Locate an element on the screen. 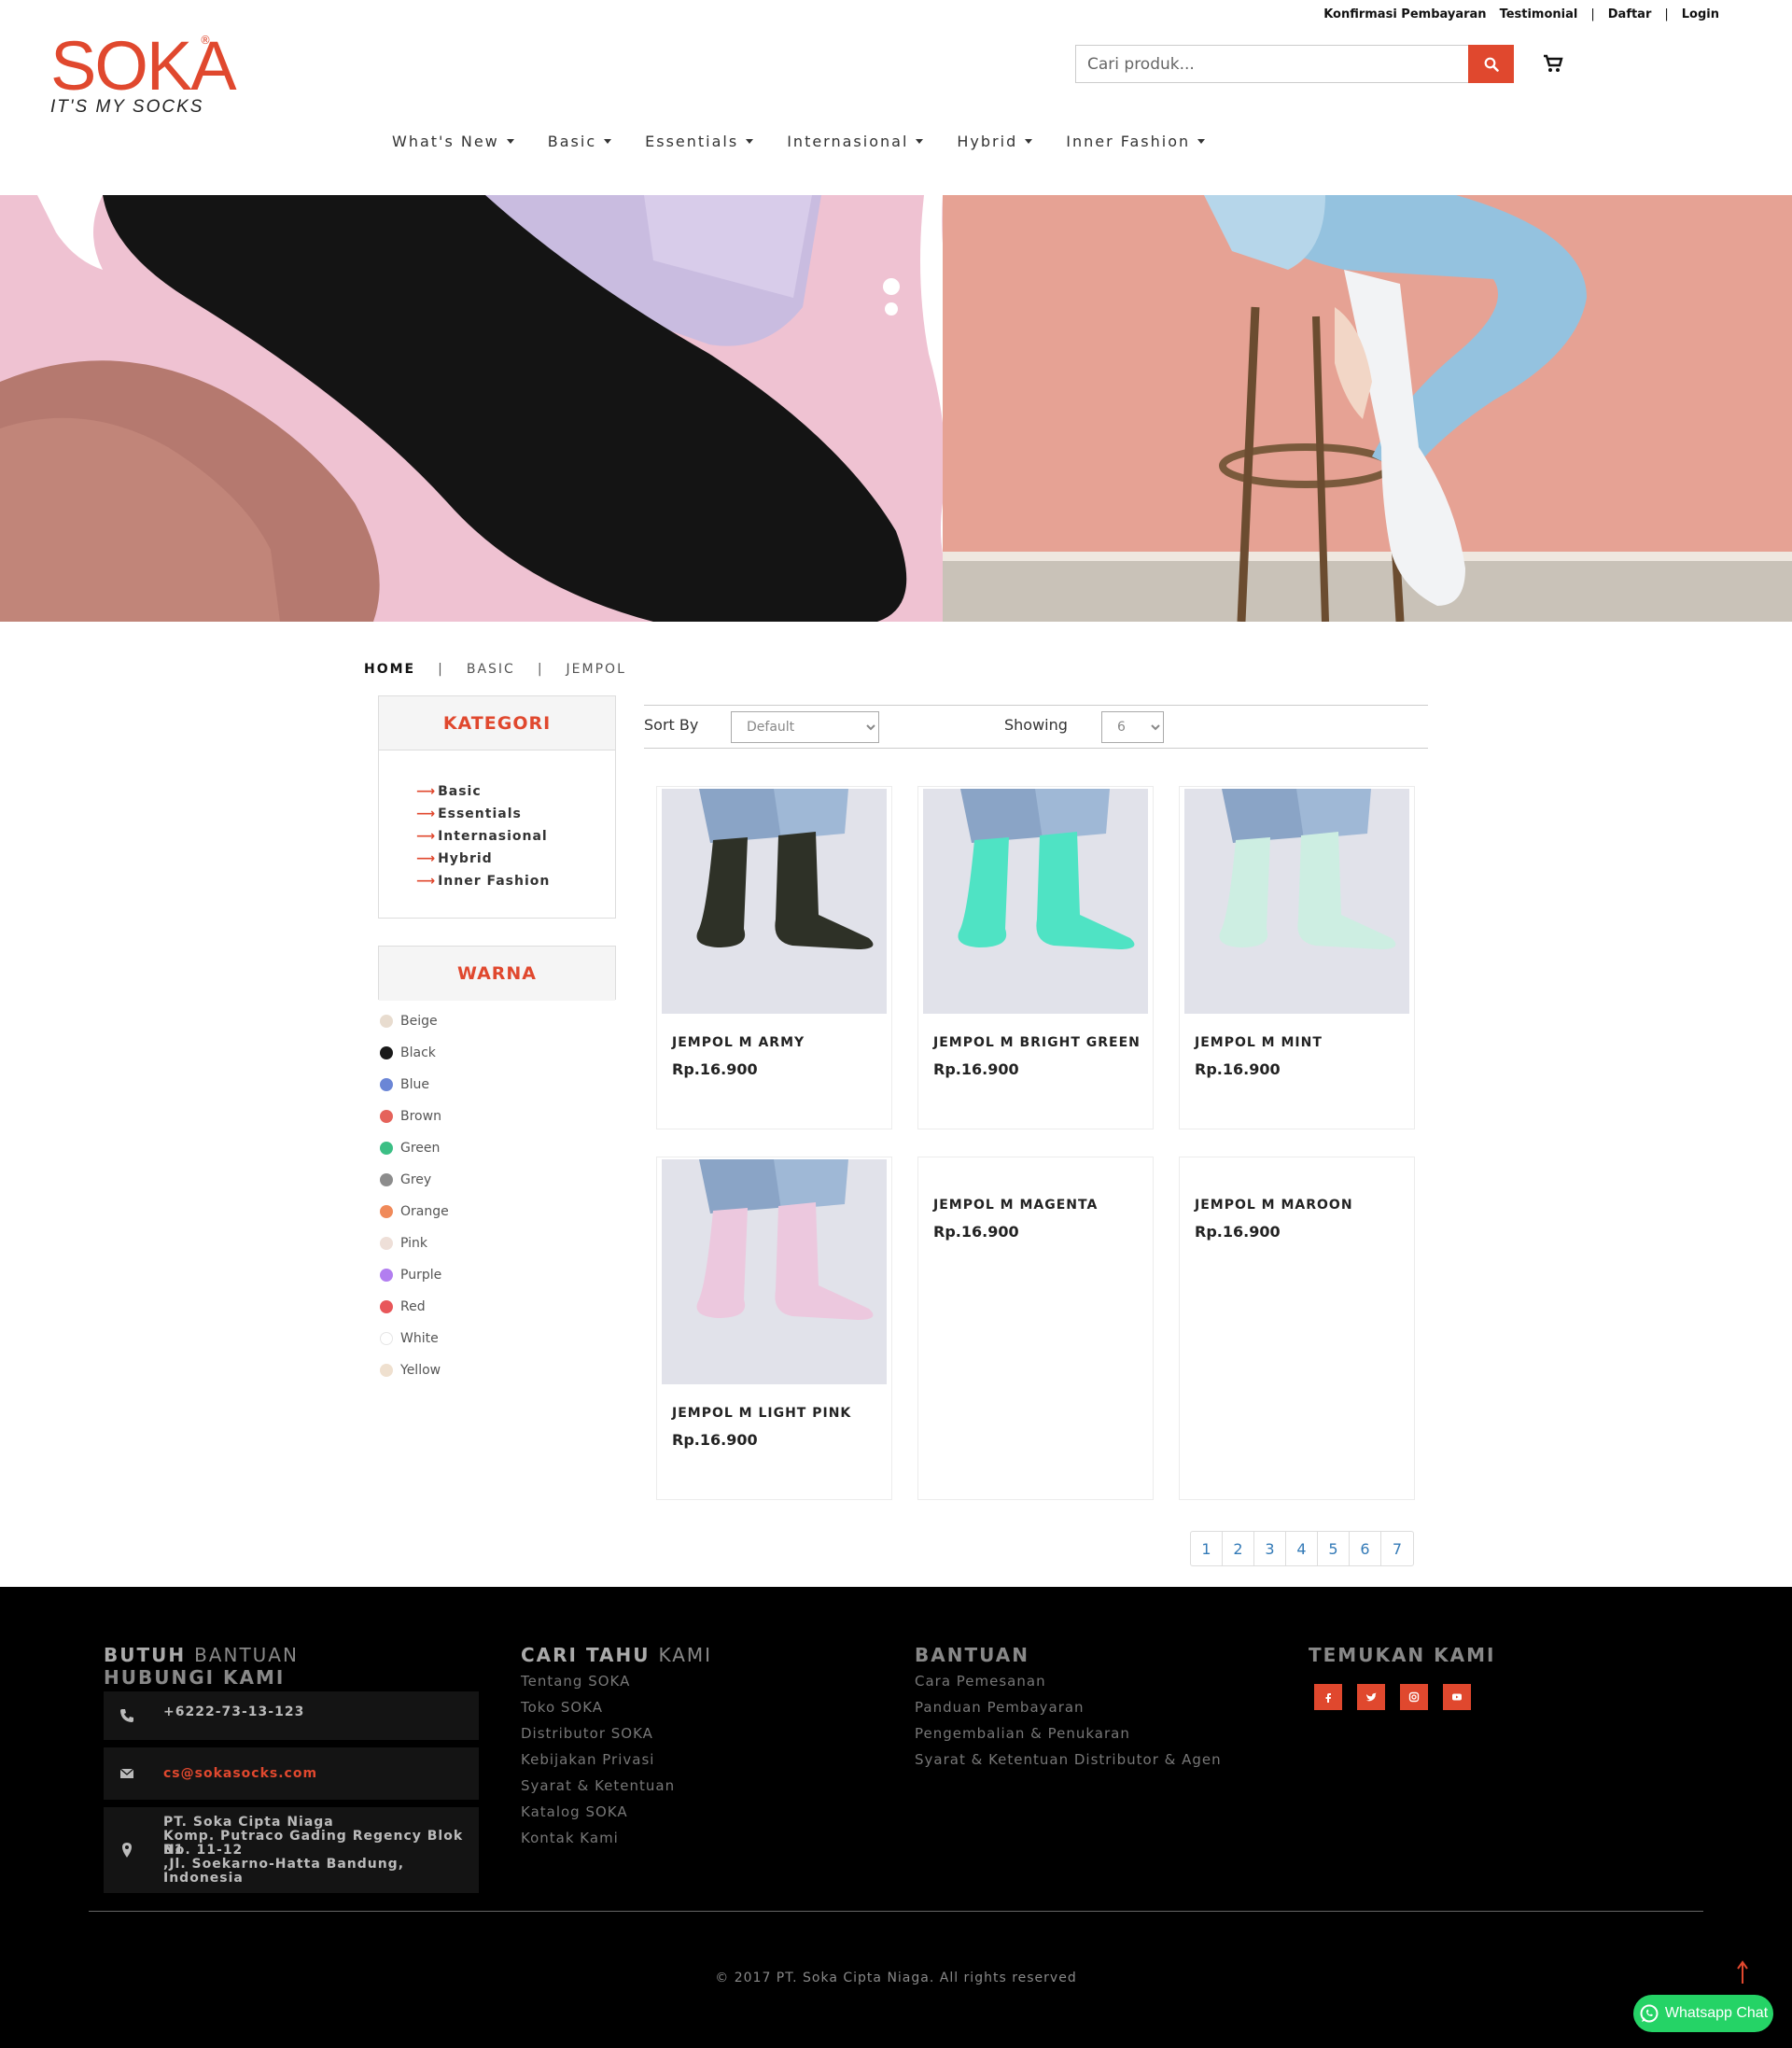 The image size is (1792, 2048). product-card: JEMPOL M BRIGHT GREEN Rp.16.900 is located at coordinates (1035, 957).